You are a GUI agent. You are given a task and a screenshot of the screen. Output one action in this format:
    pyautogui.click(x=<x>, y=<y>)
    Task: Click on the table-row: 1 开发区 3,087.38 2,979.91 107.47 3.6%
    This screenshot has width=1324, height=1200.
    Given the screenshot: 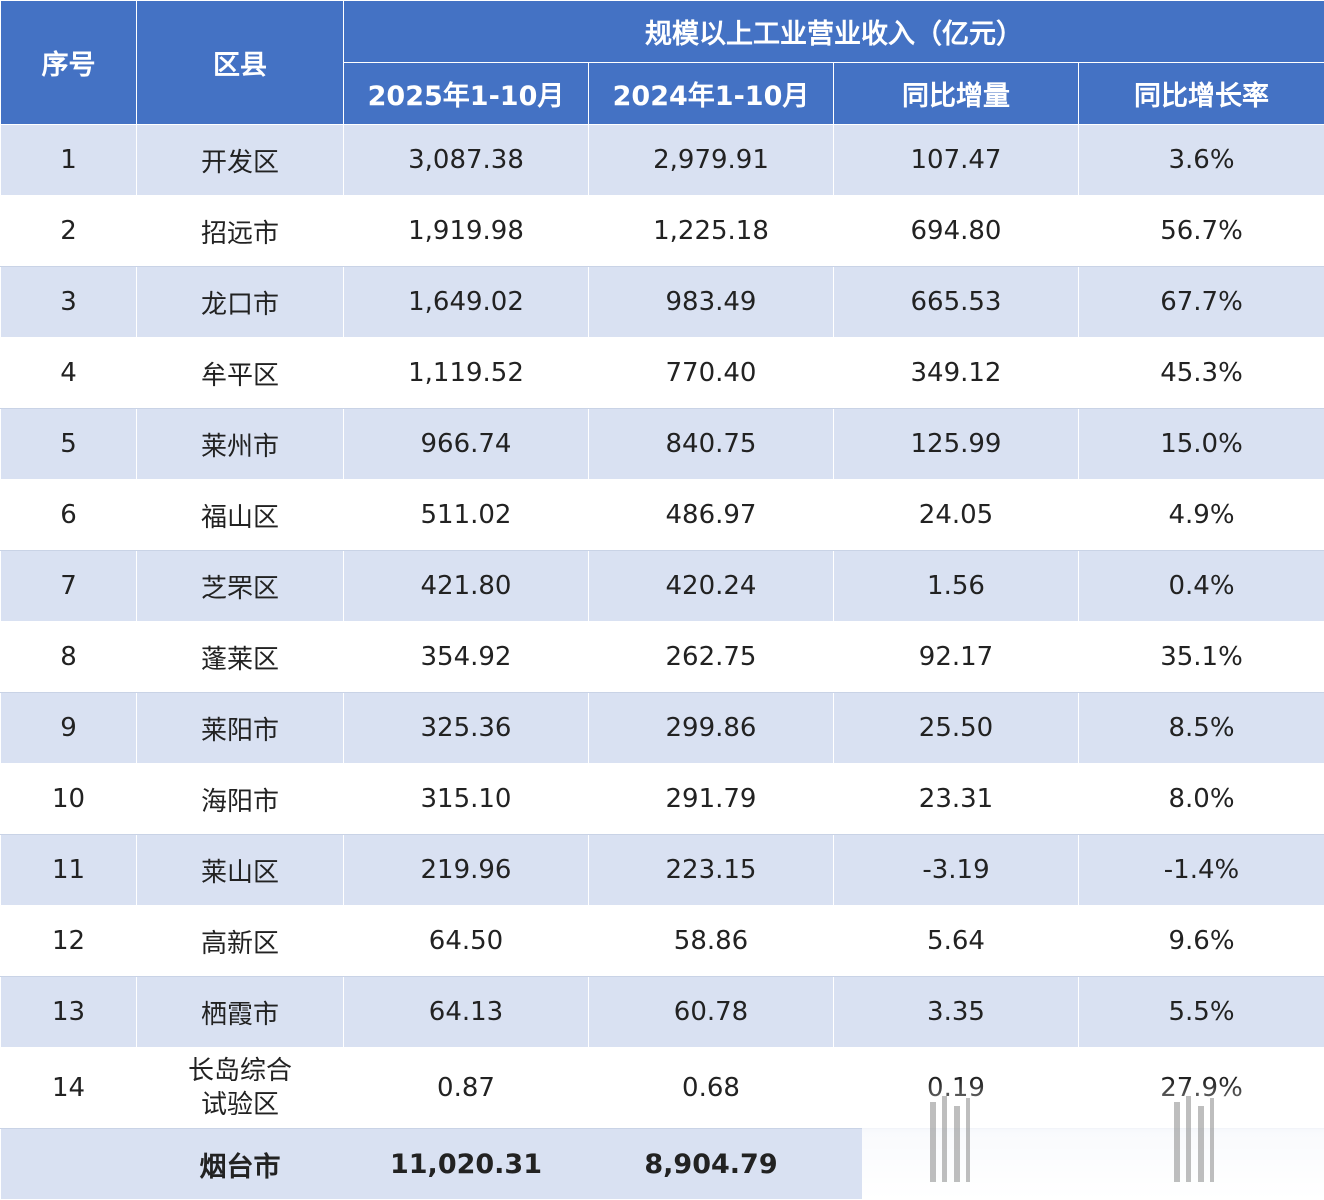 What is the action you would take?
    pyautogui.click(x=662, y=160)
    